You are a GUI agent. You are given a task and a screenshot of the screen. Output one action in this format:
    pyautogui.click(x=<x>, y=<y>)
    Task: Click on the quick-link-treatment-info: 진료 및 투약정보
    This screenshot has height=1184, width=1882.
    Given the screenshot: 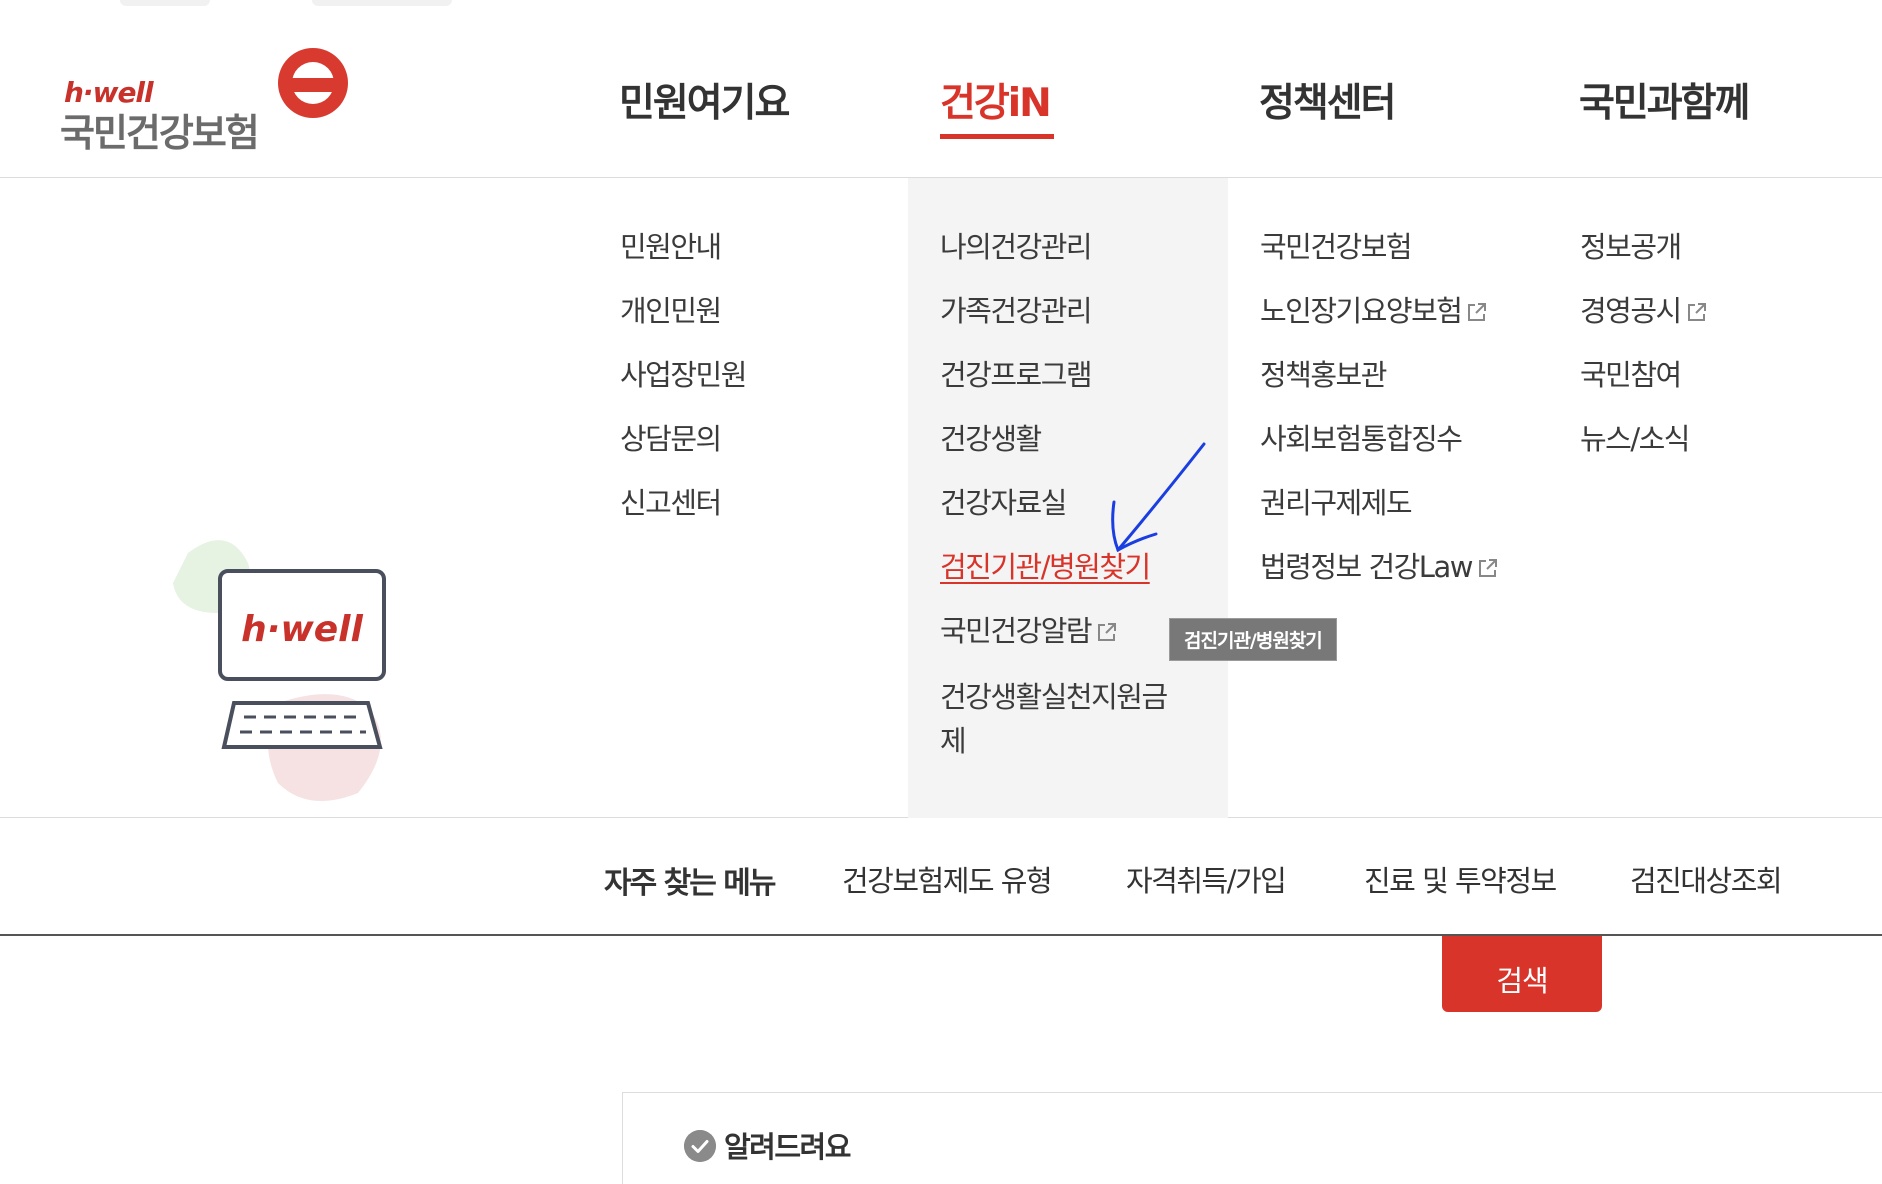 What is the action you would take?
    pyautogui.click(x=1460, y=879)
    